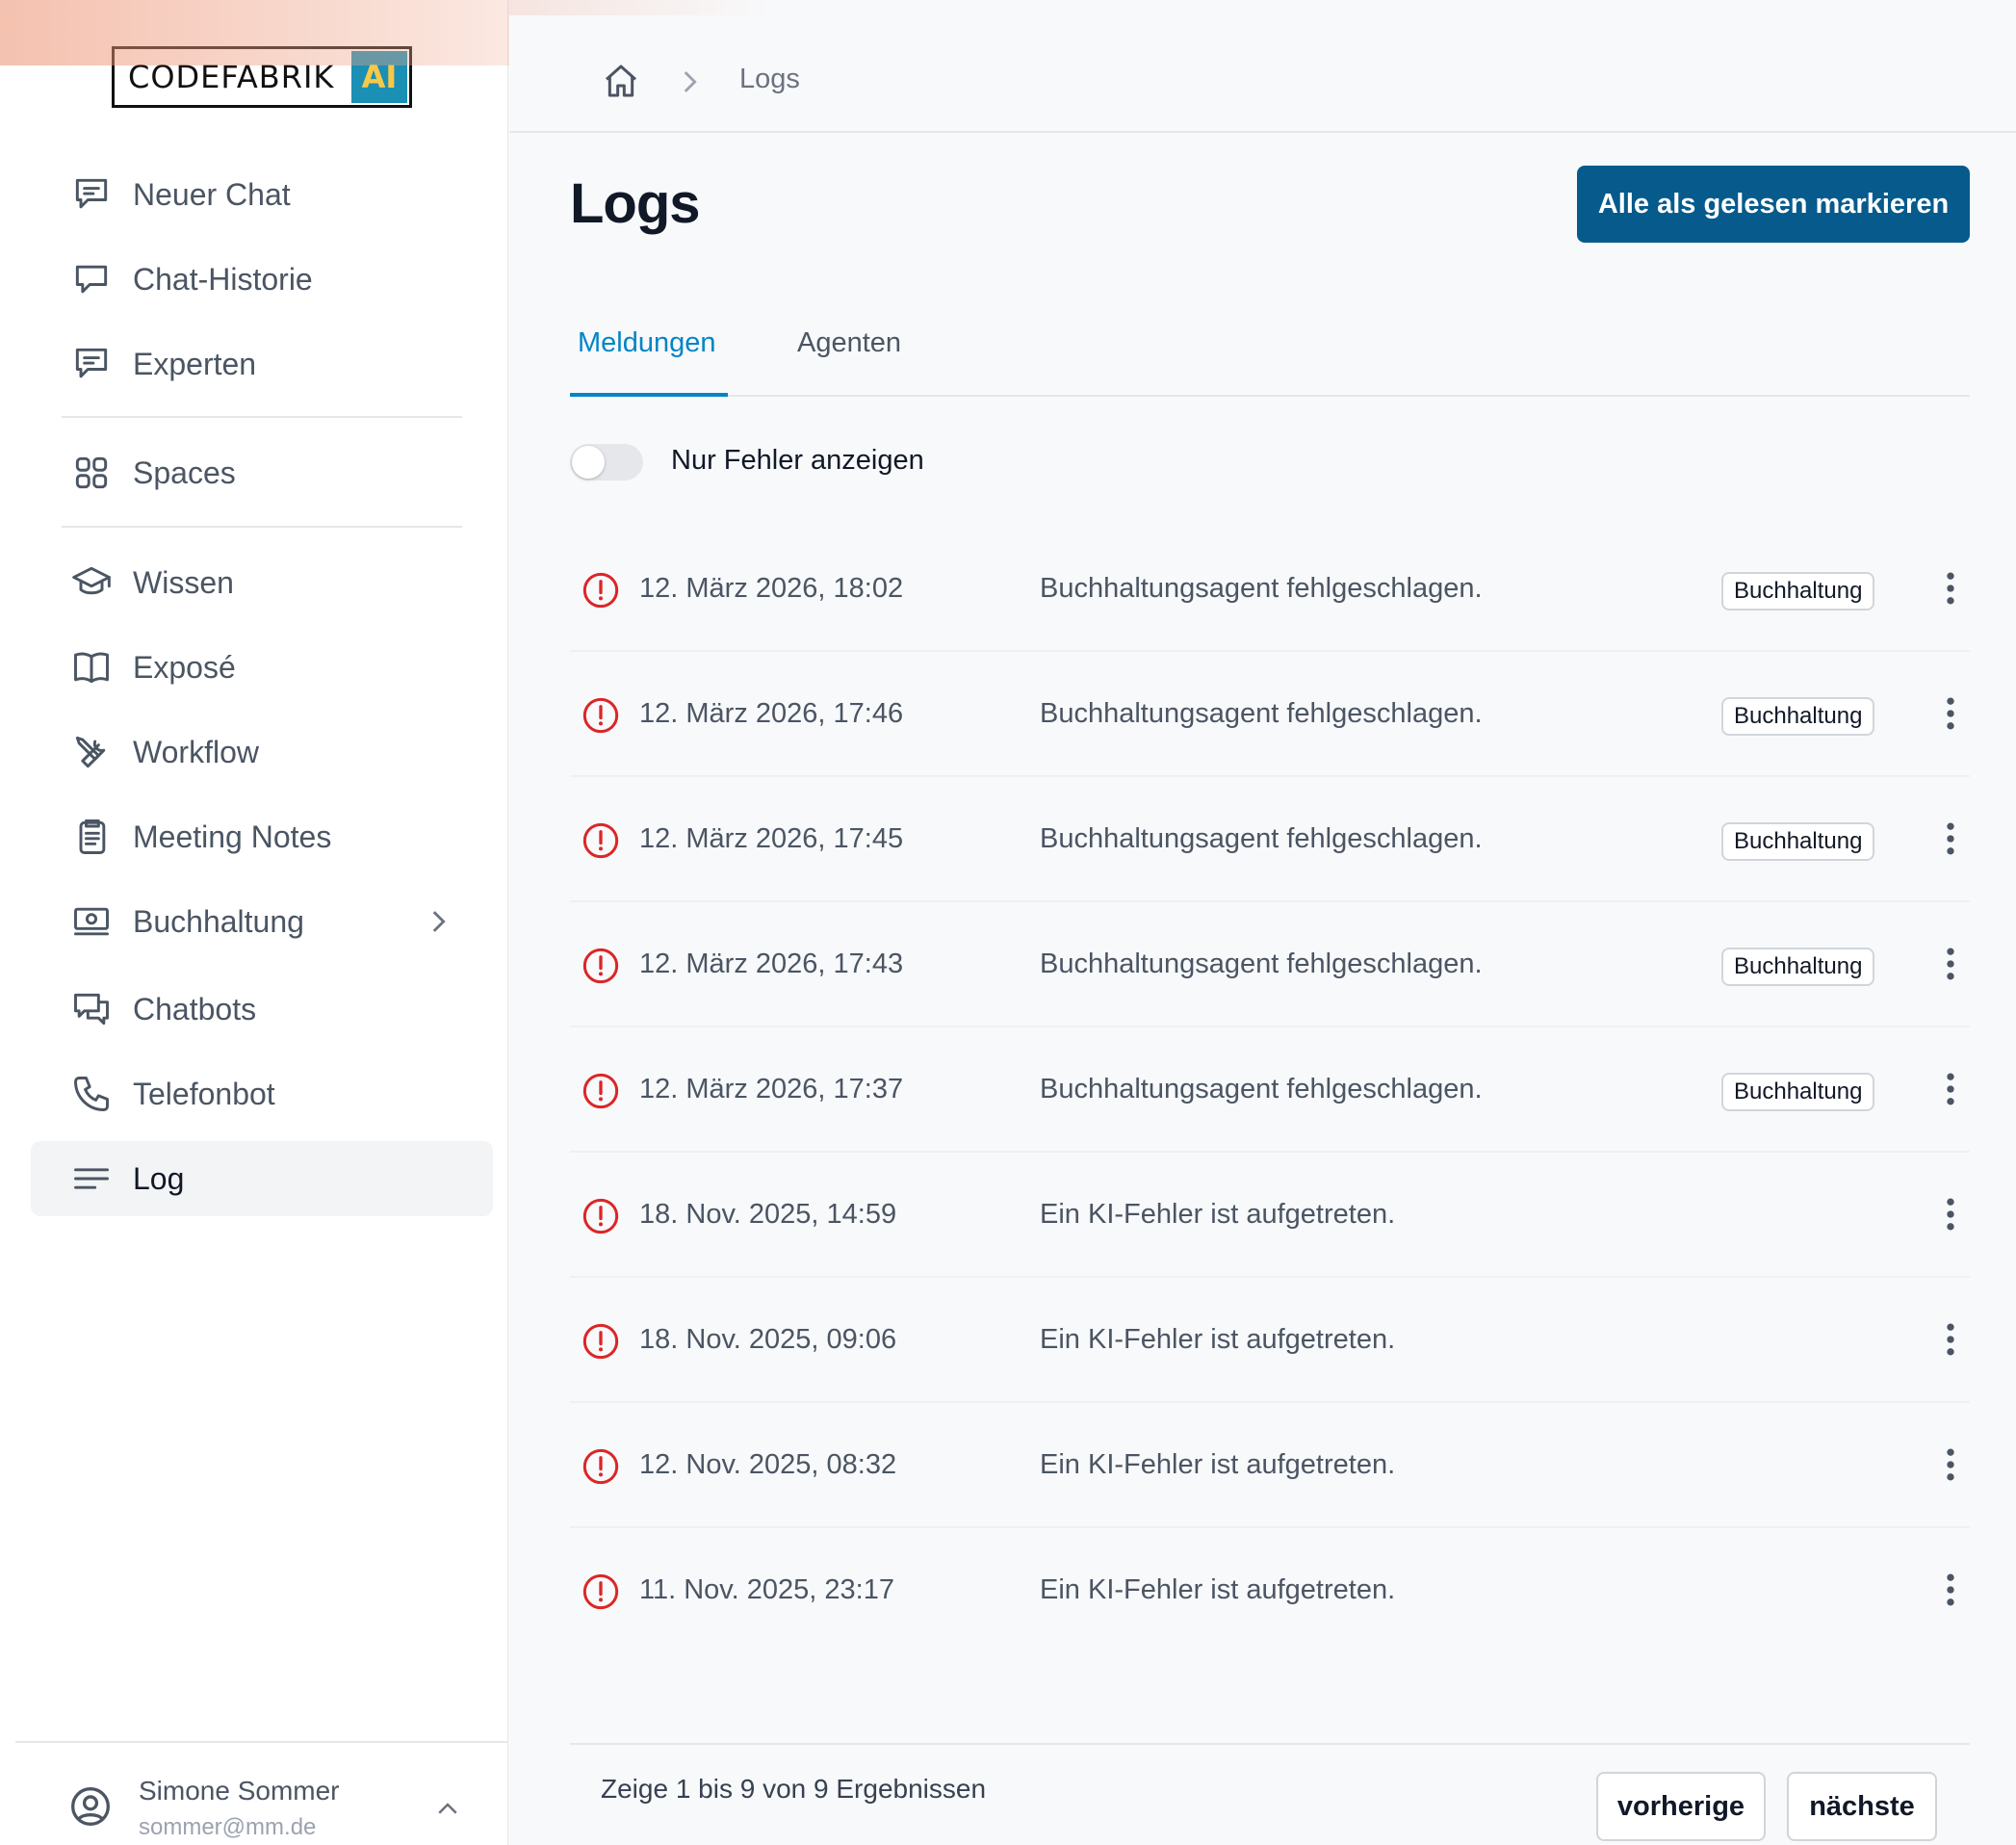 This screenshot has width=2016, height=1845. Describe the element at coordinates (771, 588) in the screenshot. I see `log-timestamp: 12. März 2026, 18:02` at that location.